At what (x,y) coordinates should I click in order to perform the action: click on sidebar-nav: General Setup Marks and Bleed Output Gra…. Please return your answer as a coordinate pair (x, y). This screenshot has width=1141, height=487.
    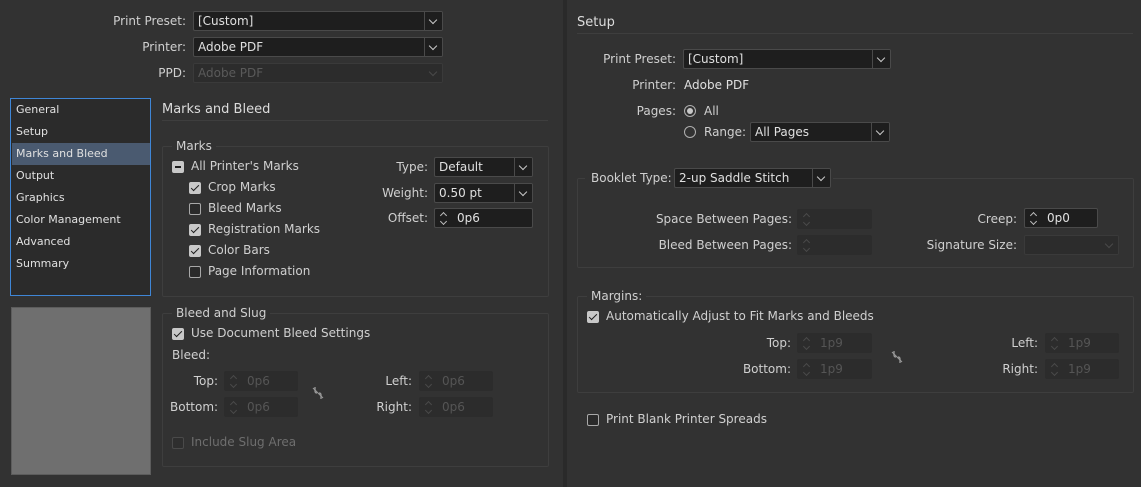
    Looking at the image, I should click on (80, 197).